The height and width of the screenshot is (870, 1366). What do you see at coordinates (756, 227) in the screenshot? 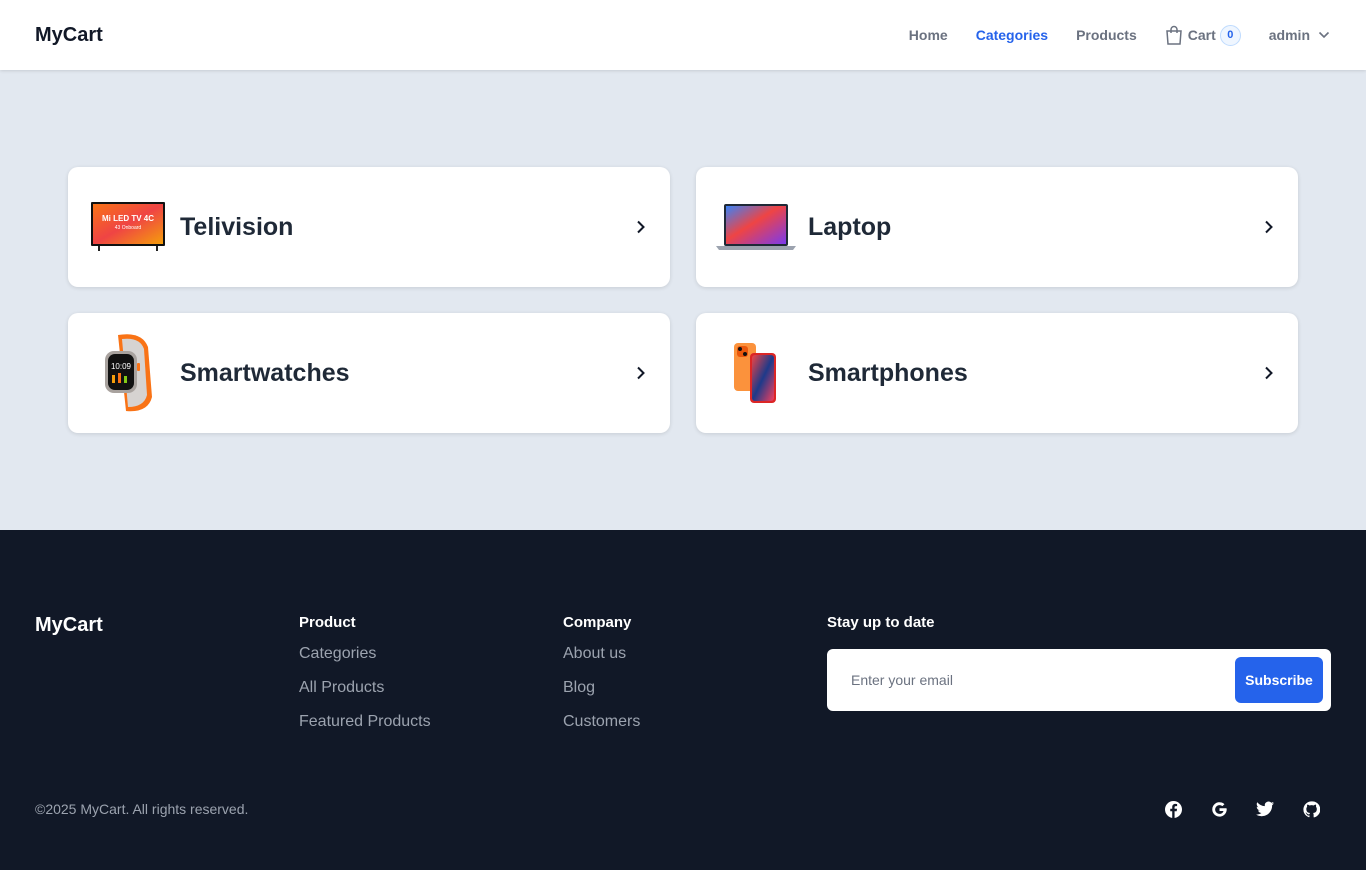
I see `laptop-image` at bounding box center [756, 227].